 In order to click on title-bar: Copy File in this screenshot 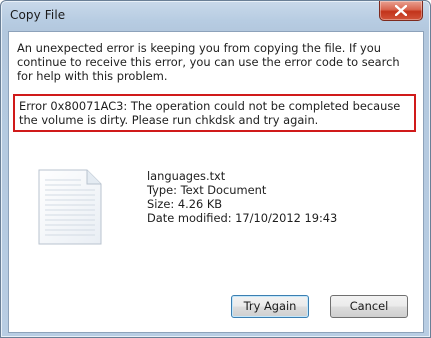, I will do `click(215, 16)`.